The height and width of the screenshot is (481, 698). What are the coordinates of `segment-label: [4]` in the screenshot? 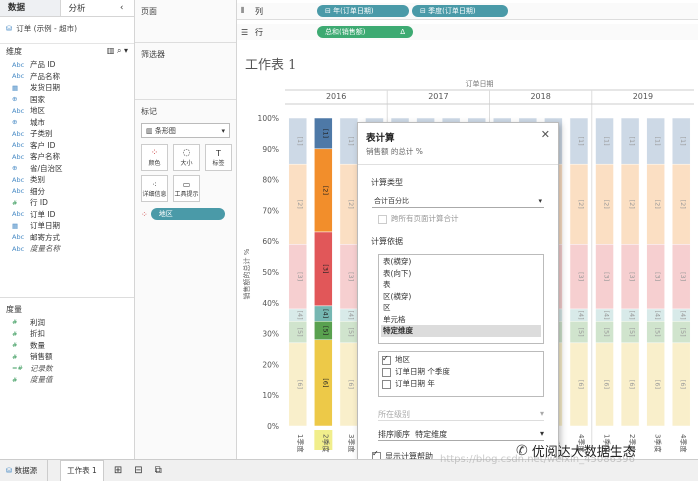 It's located at (581, 315).